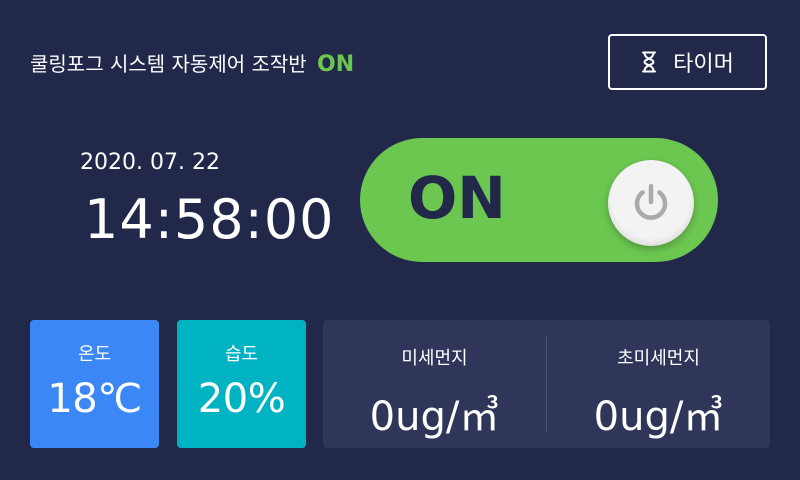  What do you see at coordinates (434, 417) in the screenshot?
I see `fine-dust-value: 0ug/㎥` at bounding box center [434, 417].